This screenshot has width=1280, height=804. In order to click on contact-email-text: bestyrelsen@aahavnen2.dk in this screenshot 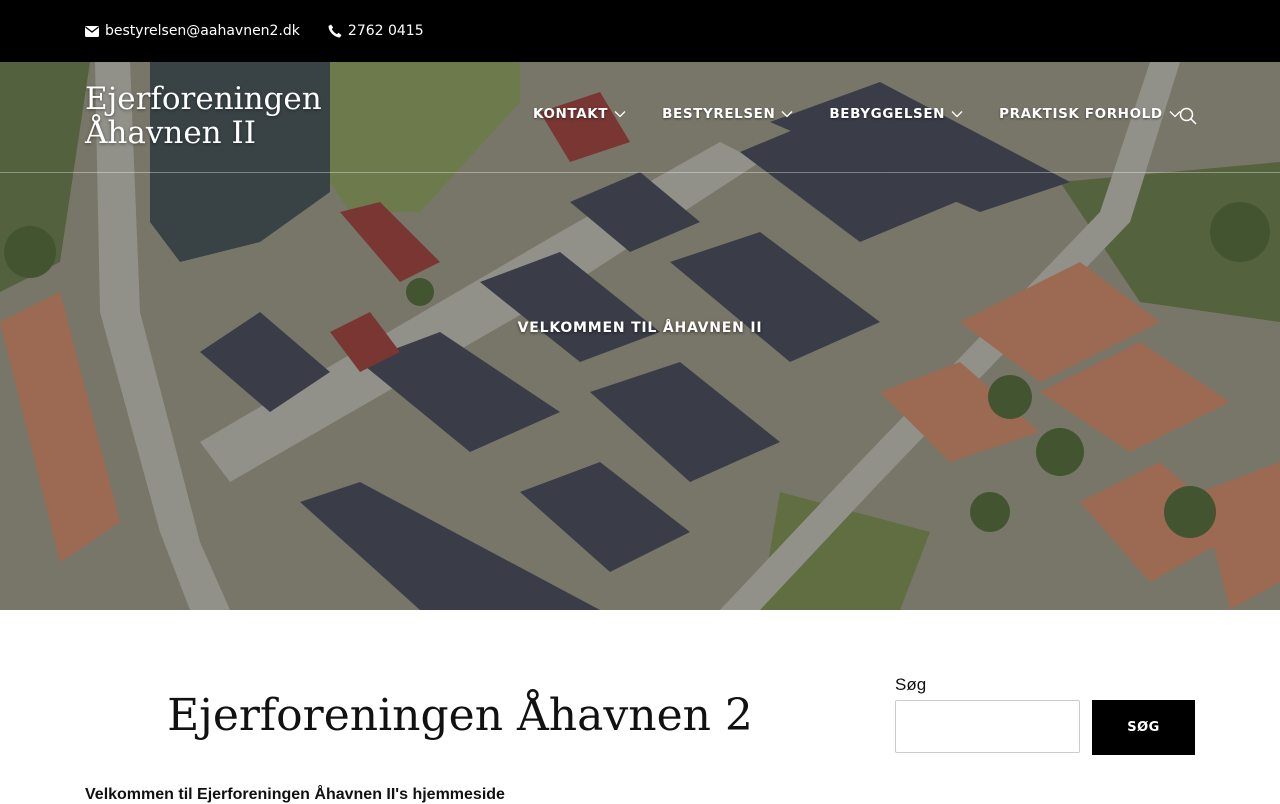, I will do `click(202, 31)`.